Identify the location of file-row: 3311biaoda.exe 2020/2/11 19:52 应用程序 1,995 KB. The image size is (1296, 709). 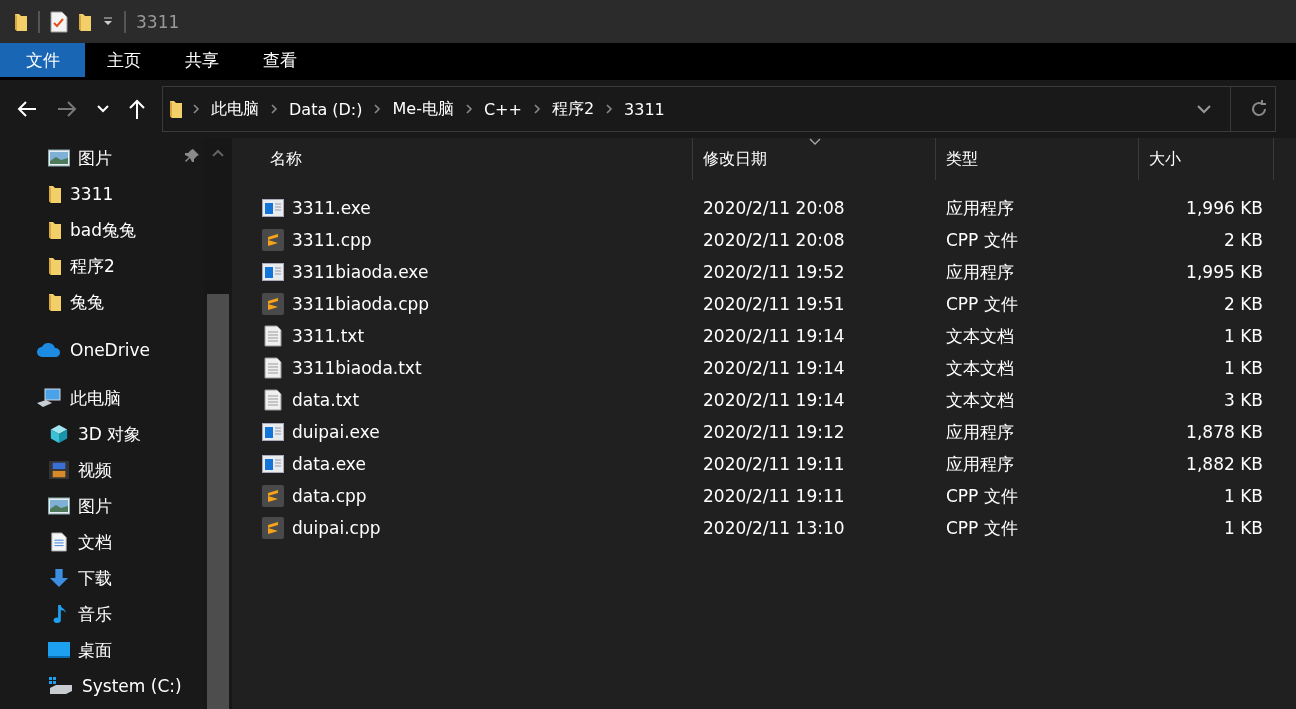
(778, 272).